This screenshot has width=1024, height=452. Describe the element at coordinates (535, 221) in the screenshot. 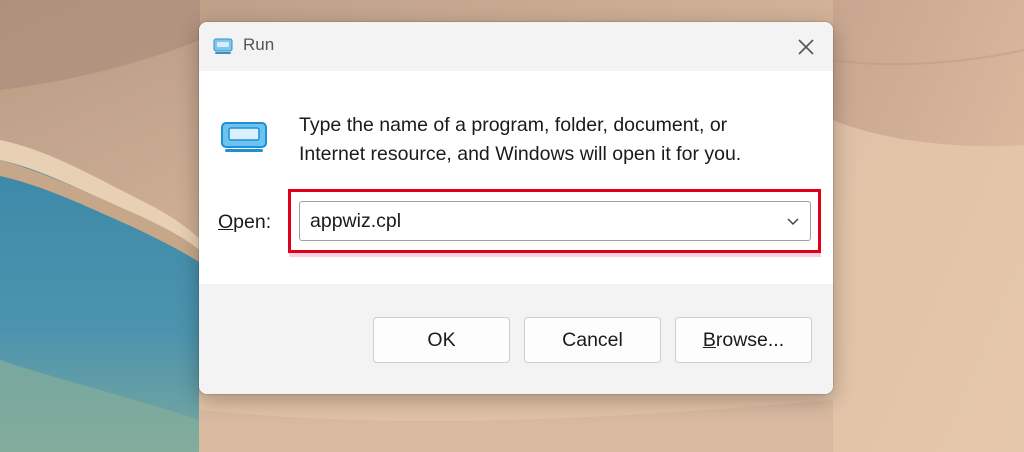

I see `open-input` at that location.